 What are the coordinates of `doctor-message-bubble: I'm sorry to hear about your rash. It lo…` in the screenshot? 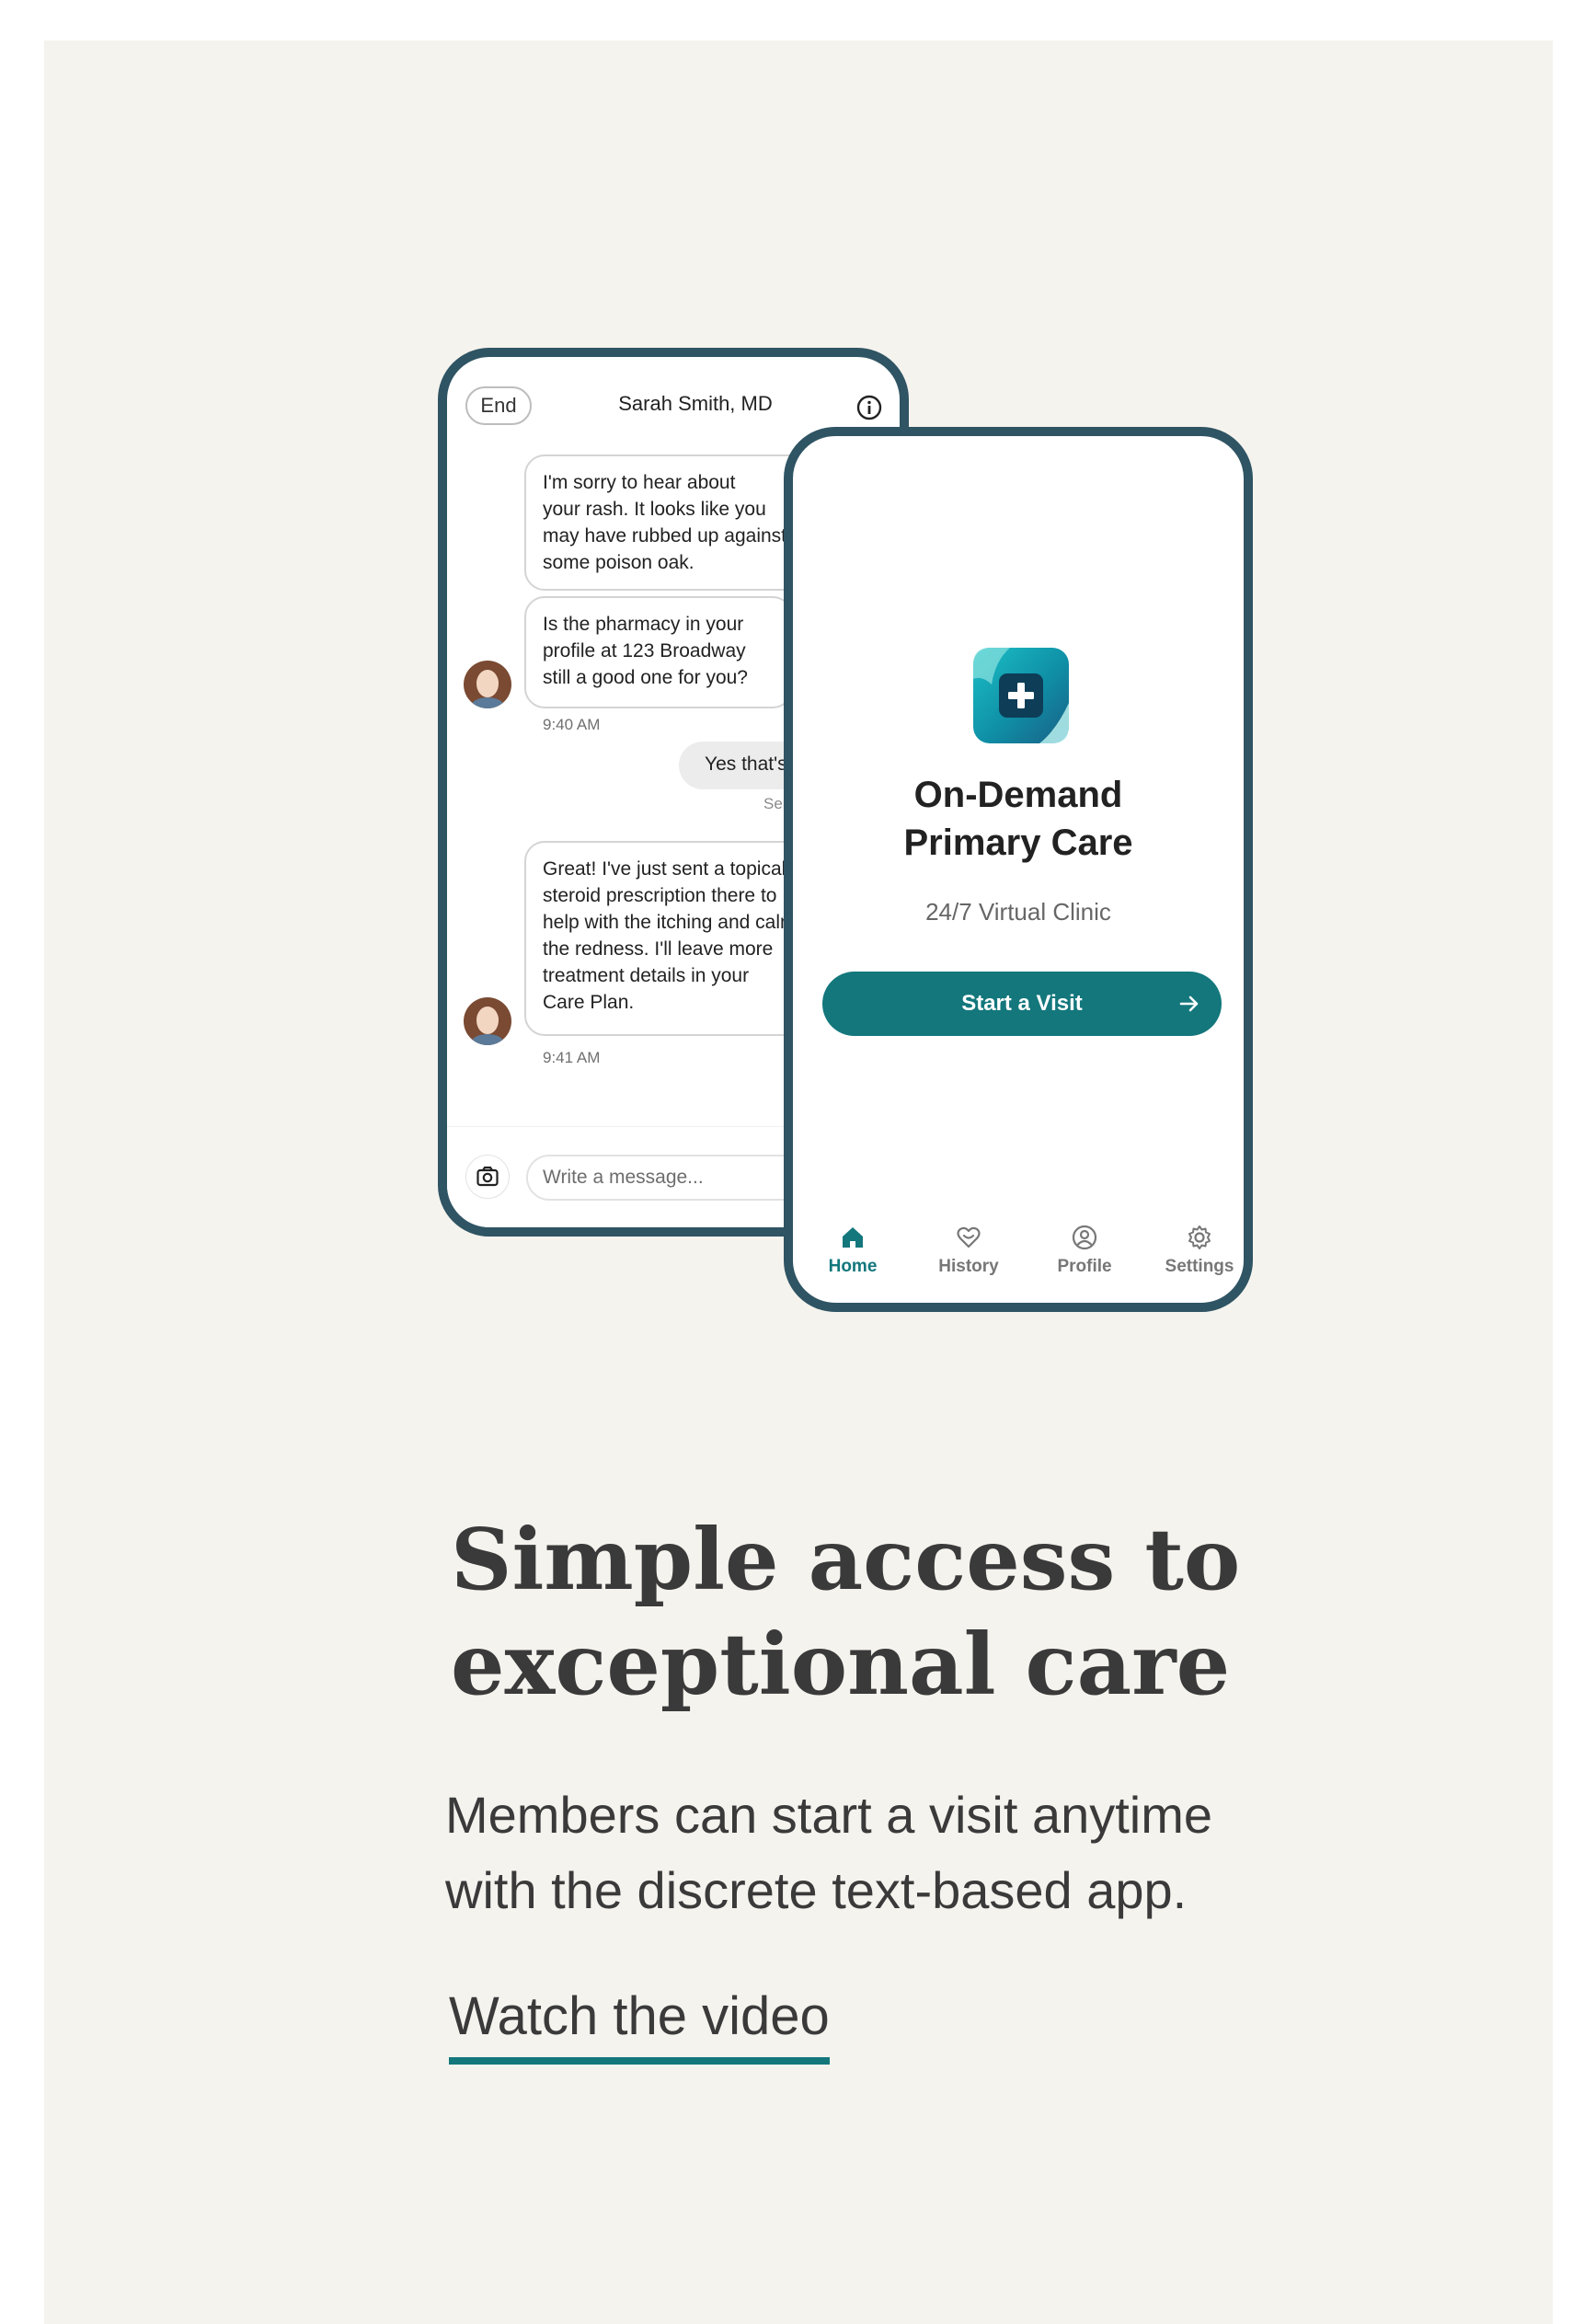 It's located at (671, 522).